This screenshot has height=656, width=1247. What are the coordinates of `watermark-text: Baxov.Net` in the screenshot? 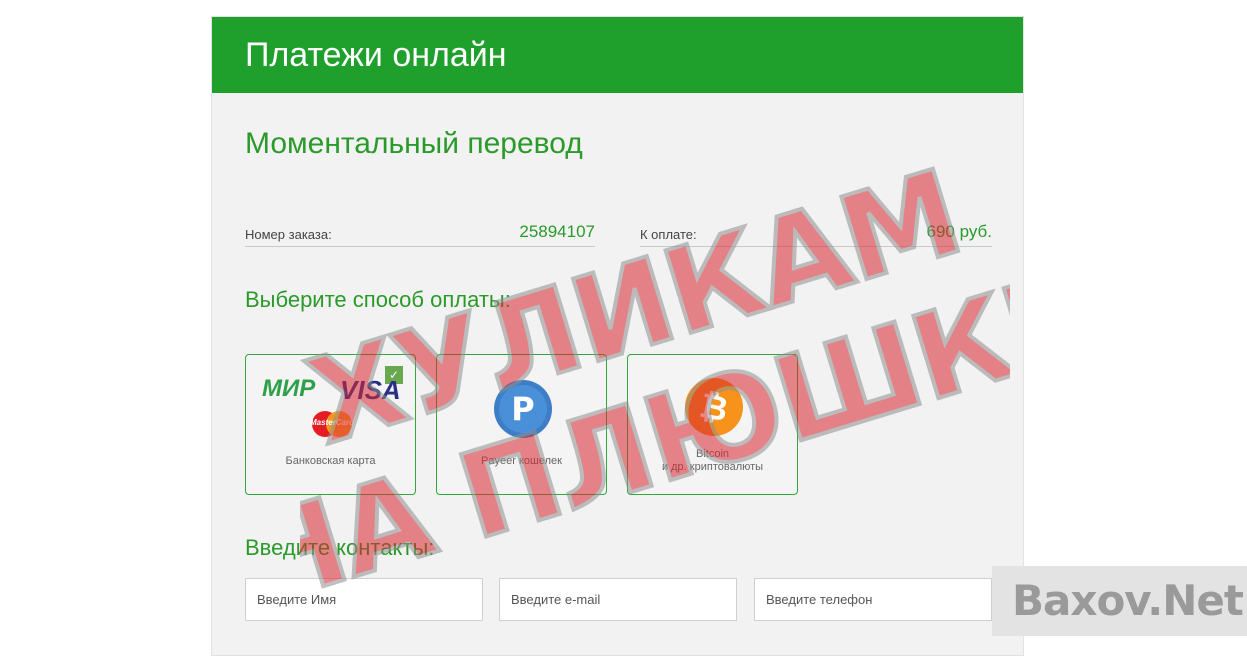 It's located at (1128, 600).